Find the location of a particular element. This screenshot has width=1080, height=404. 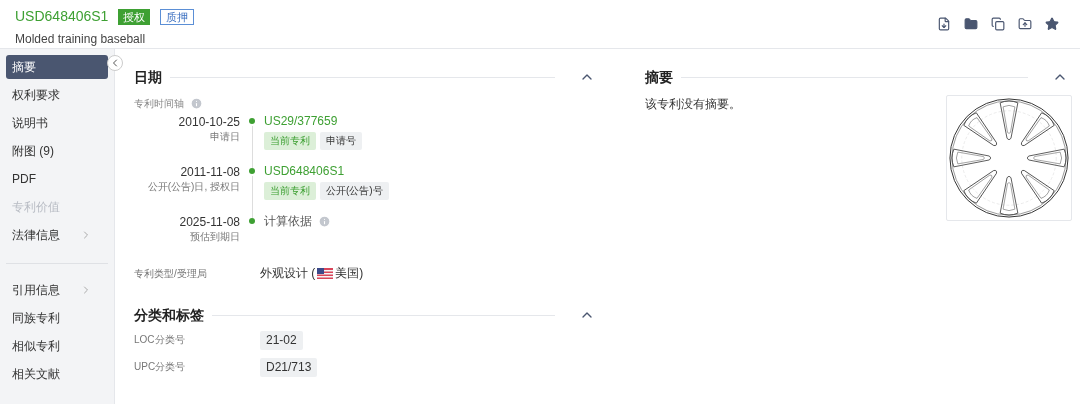

sidebar-item: 同族专利 is located at coordinates (57, 318).